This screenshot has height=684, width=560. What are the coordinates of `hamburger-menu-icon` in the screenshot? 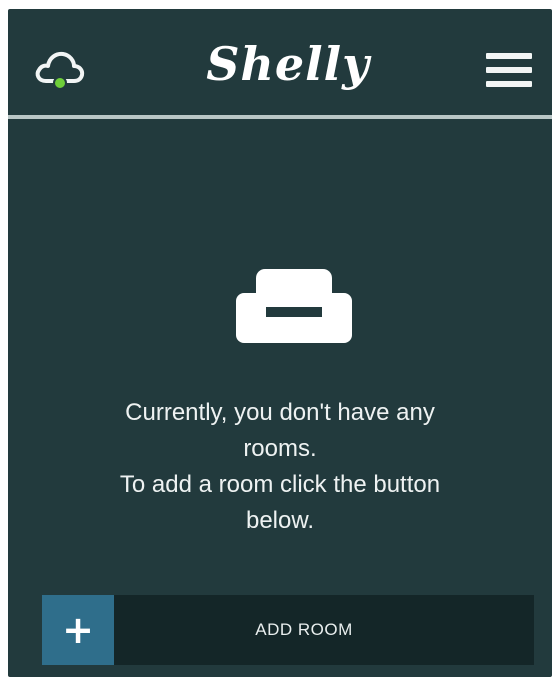 It's located at (509, 70).